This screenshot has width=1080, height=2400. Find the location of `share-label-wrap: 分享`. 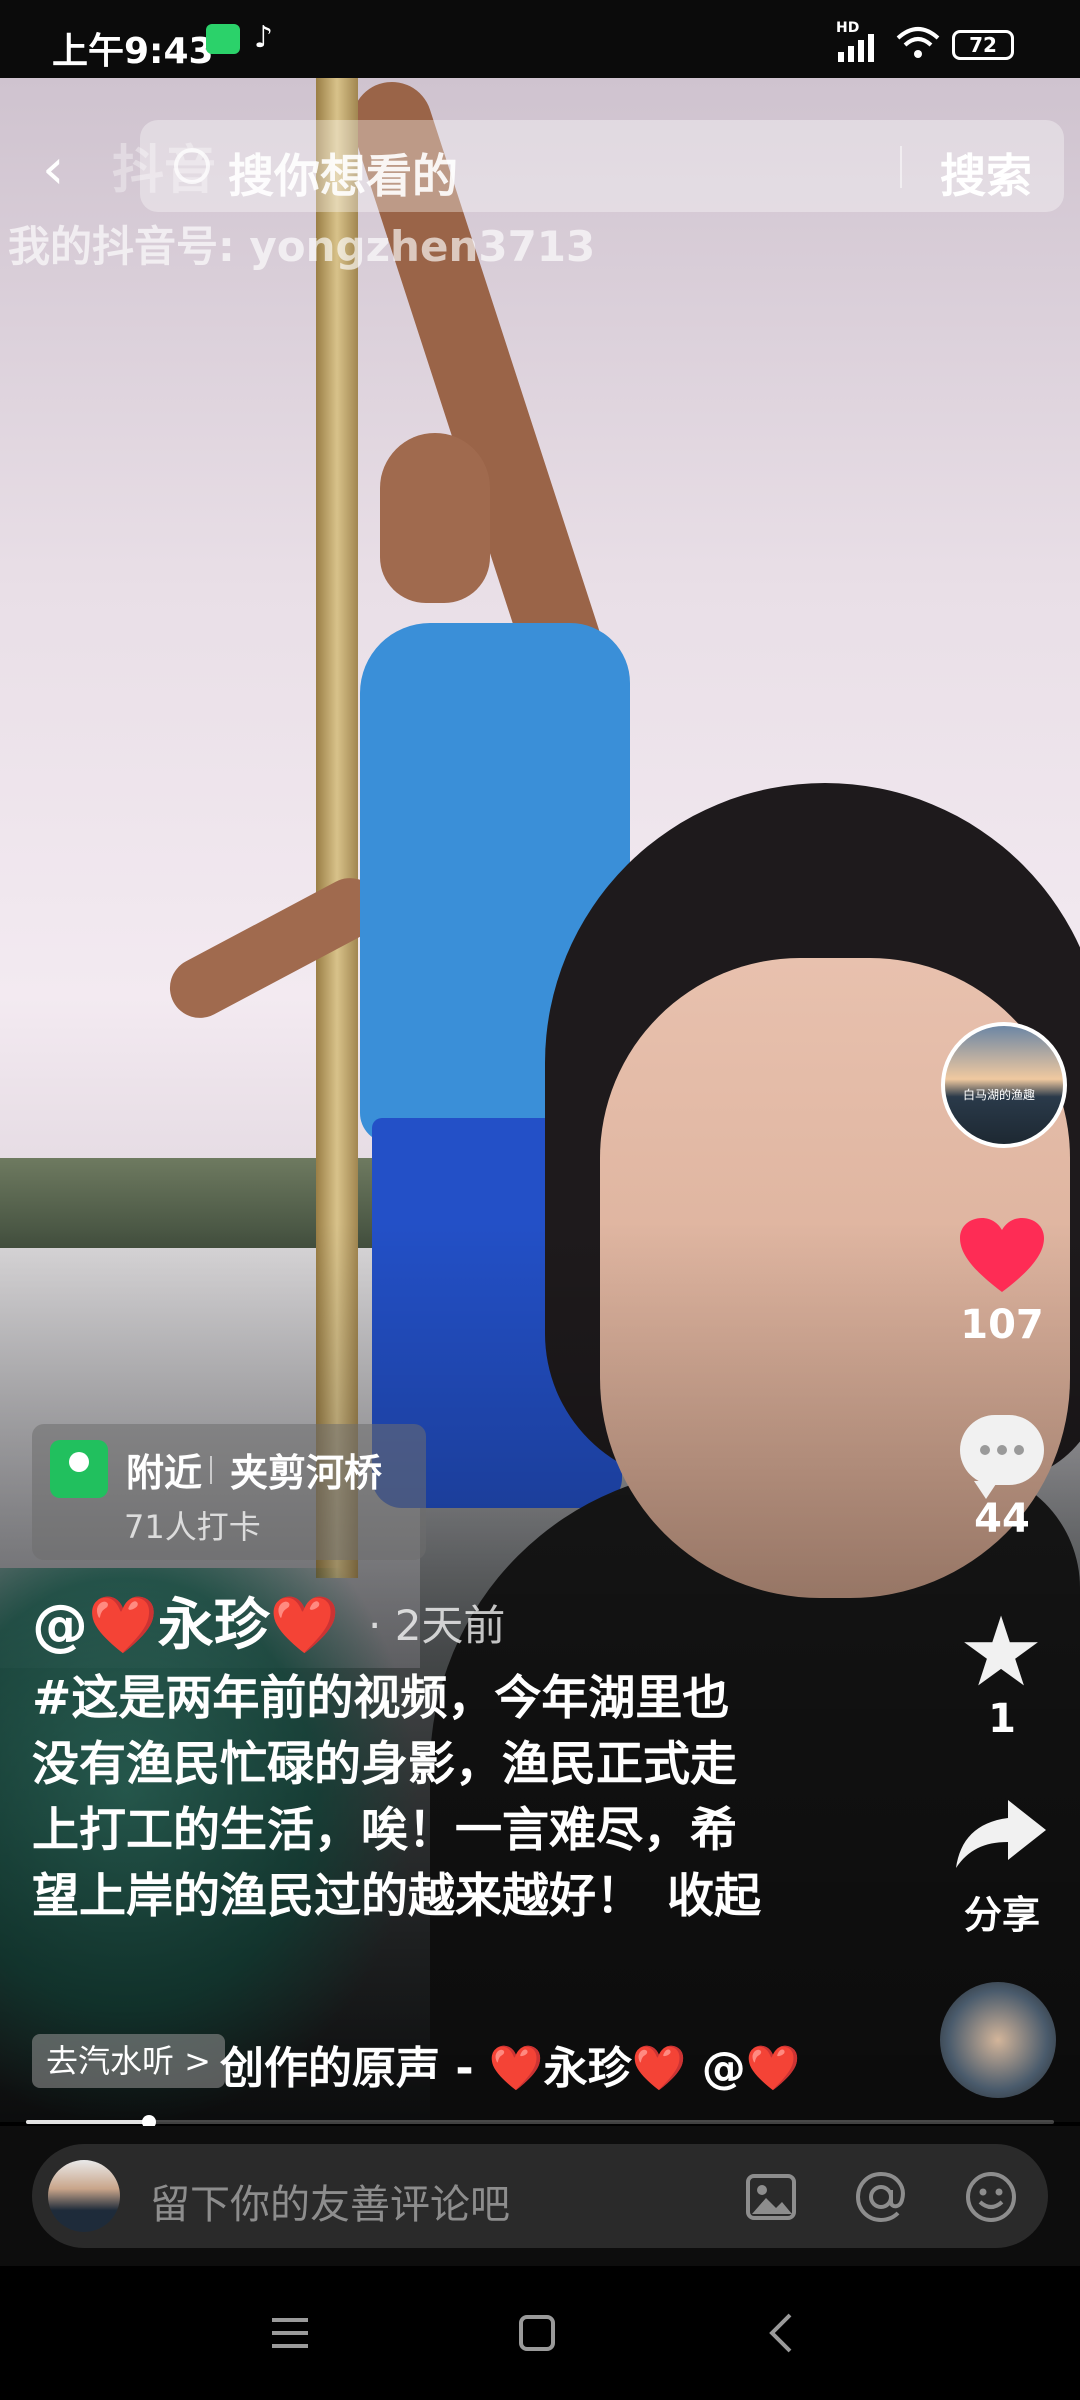

share-label-wrap: 分享 is located at coordinates (1001, 1911).